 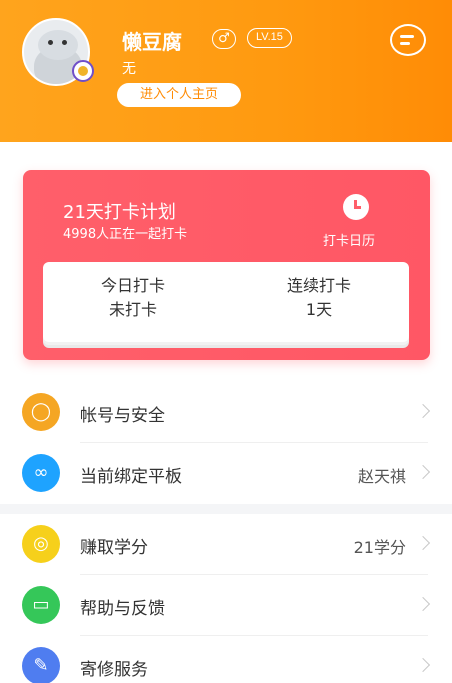 What do you see at coordinates (83, 71) in the screenshot?
I see `medal-icon` at bounding box center [83, 71].